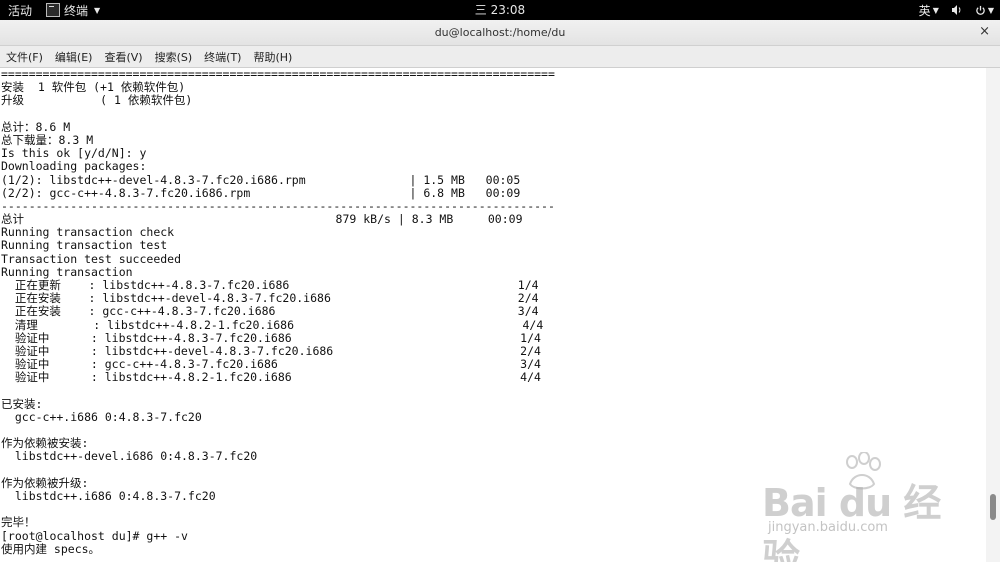 This screenshot has height=562, width=1000. Describe the element at coordinates (993, 507) in the screenshot. I see `scrollbar-thumb` at that location.